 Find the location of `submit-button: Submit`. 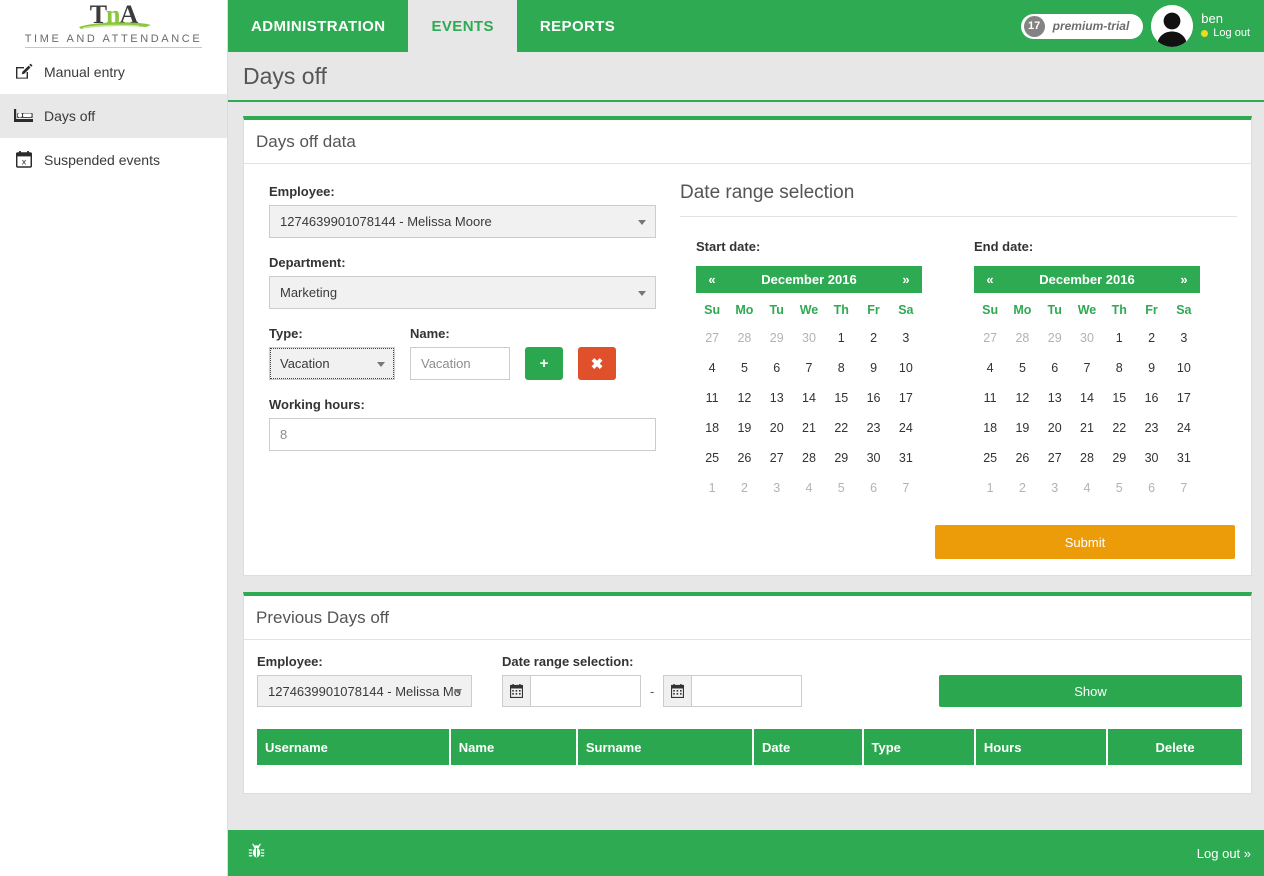

submit-button: Submit is located at coordinates (1085, 542).